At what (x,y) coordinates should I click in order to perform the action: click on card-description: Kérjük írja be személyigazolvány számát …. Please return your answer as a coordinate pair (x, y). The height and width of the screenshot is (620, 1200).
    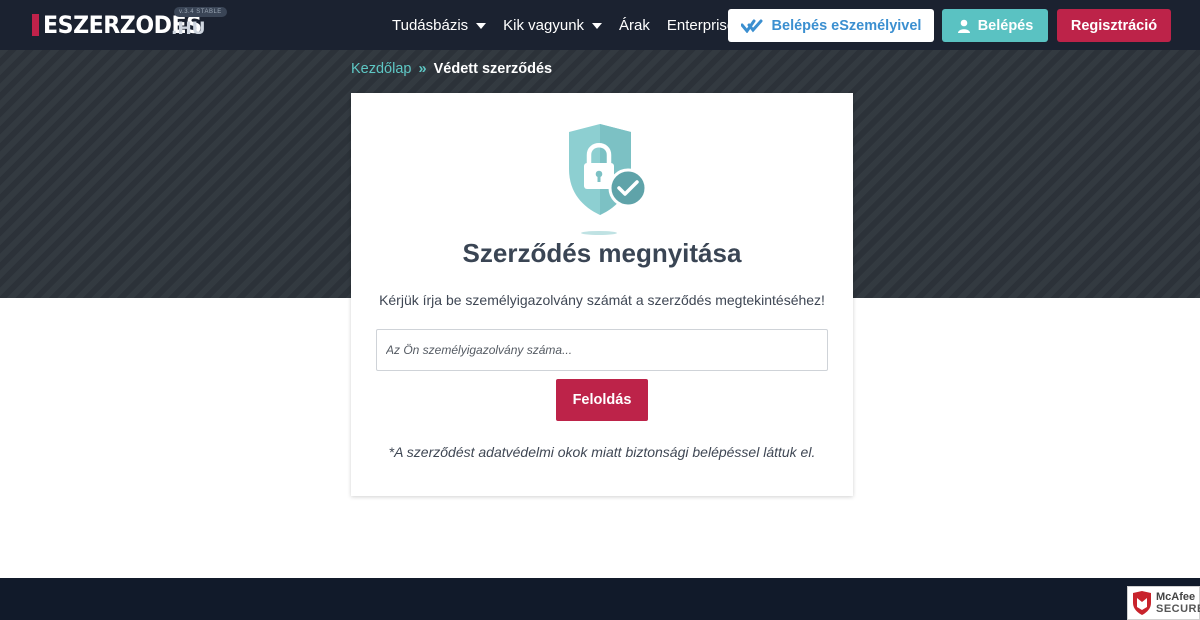
    Looking at the image, I should click on (602, 300).